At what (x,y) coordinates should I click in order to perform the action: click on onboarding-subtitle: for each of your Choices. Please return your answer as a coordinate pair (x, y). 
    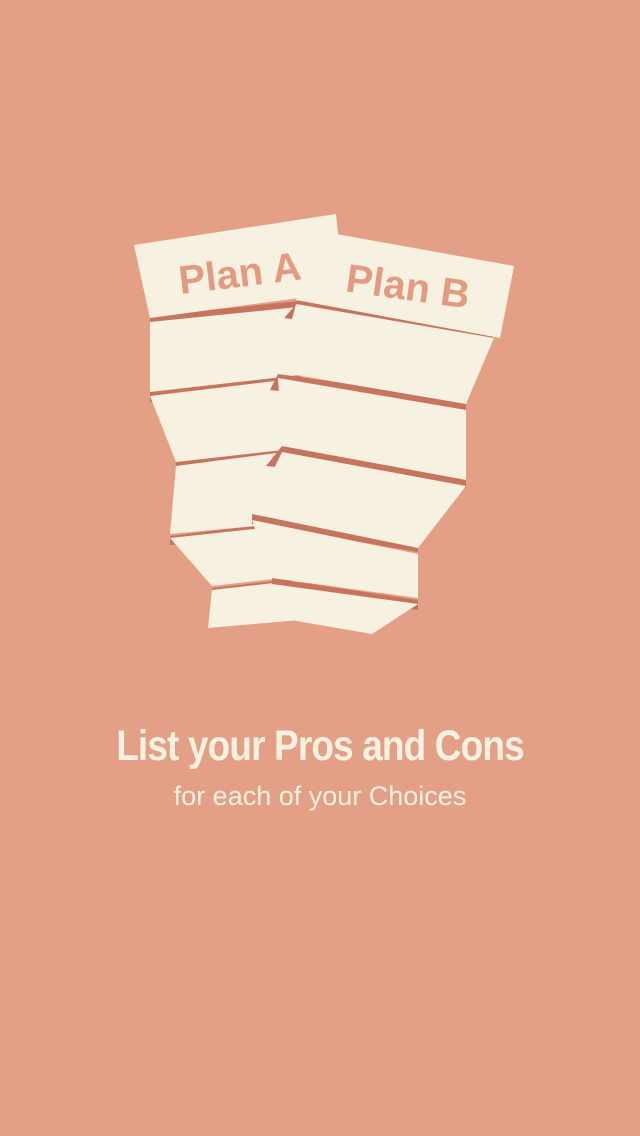
    Looking at the image, I should click on (320, 796).